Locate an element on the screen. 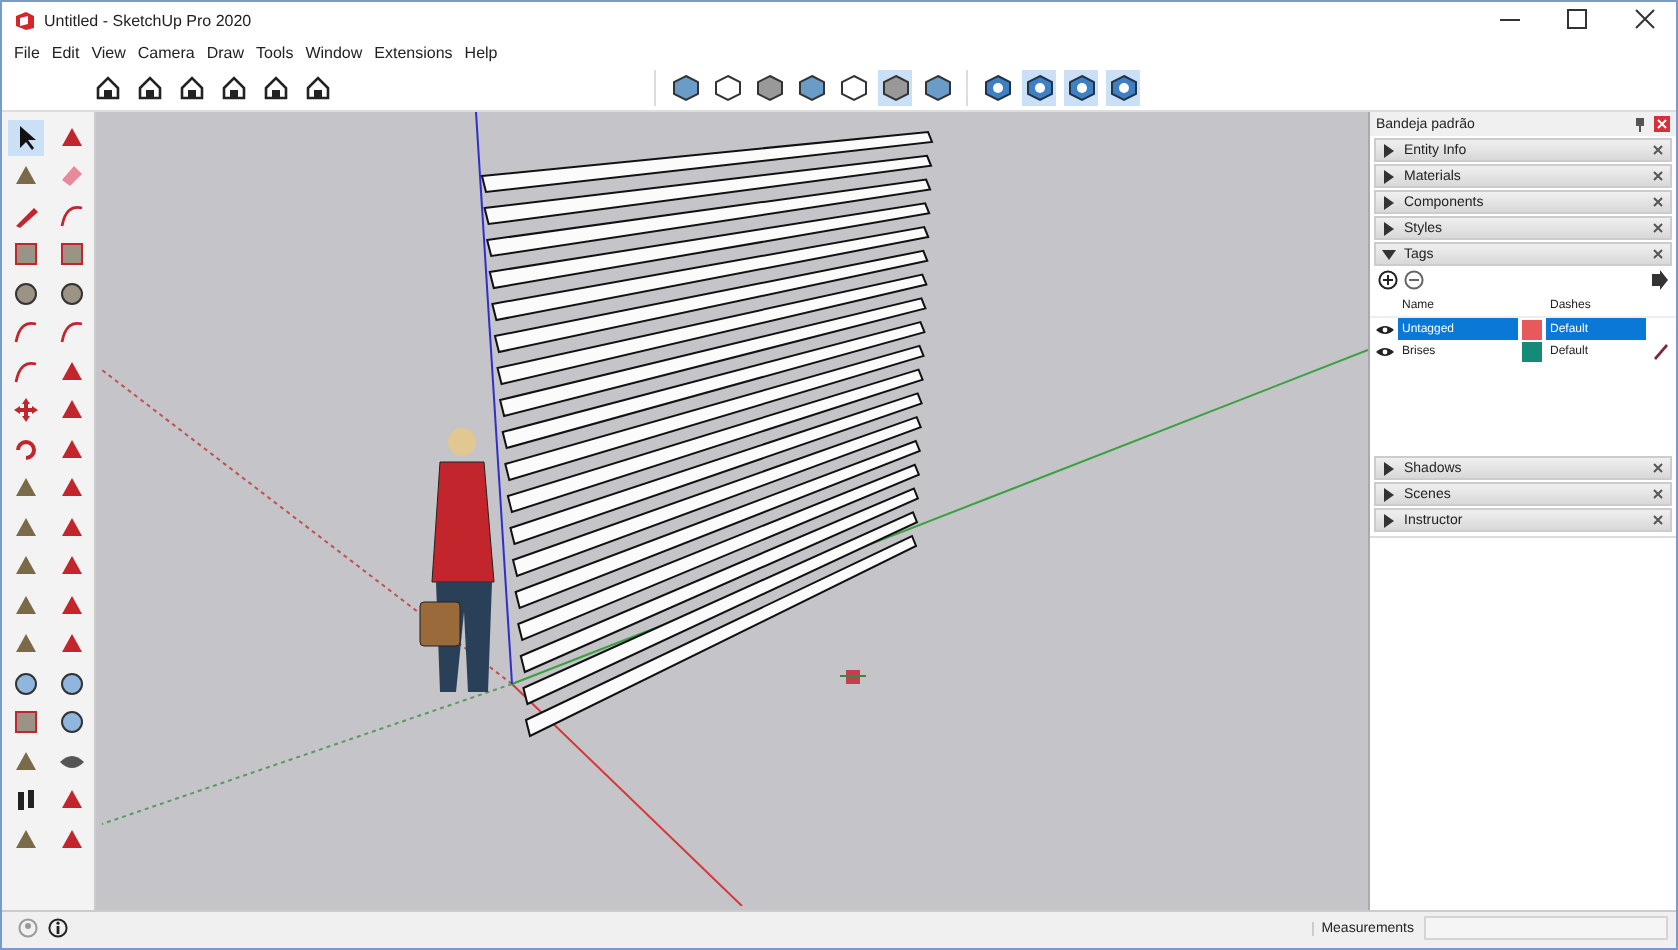 The image size is (1678, 950). menu-item: Edit is located at coordinates (65, 52).